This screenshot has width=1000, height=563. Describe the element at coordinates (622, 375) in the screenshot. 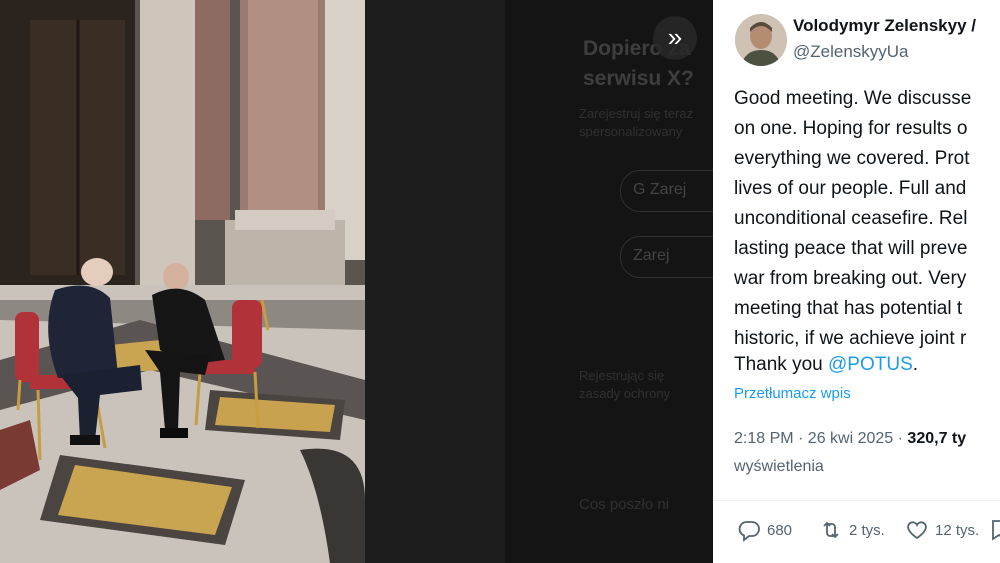

I see `background-footer: Rejestrując się` at that location.